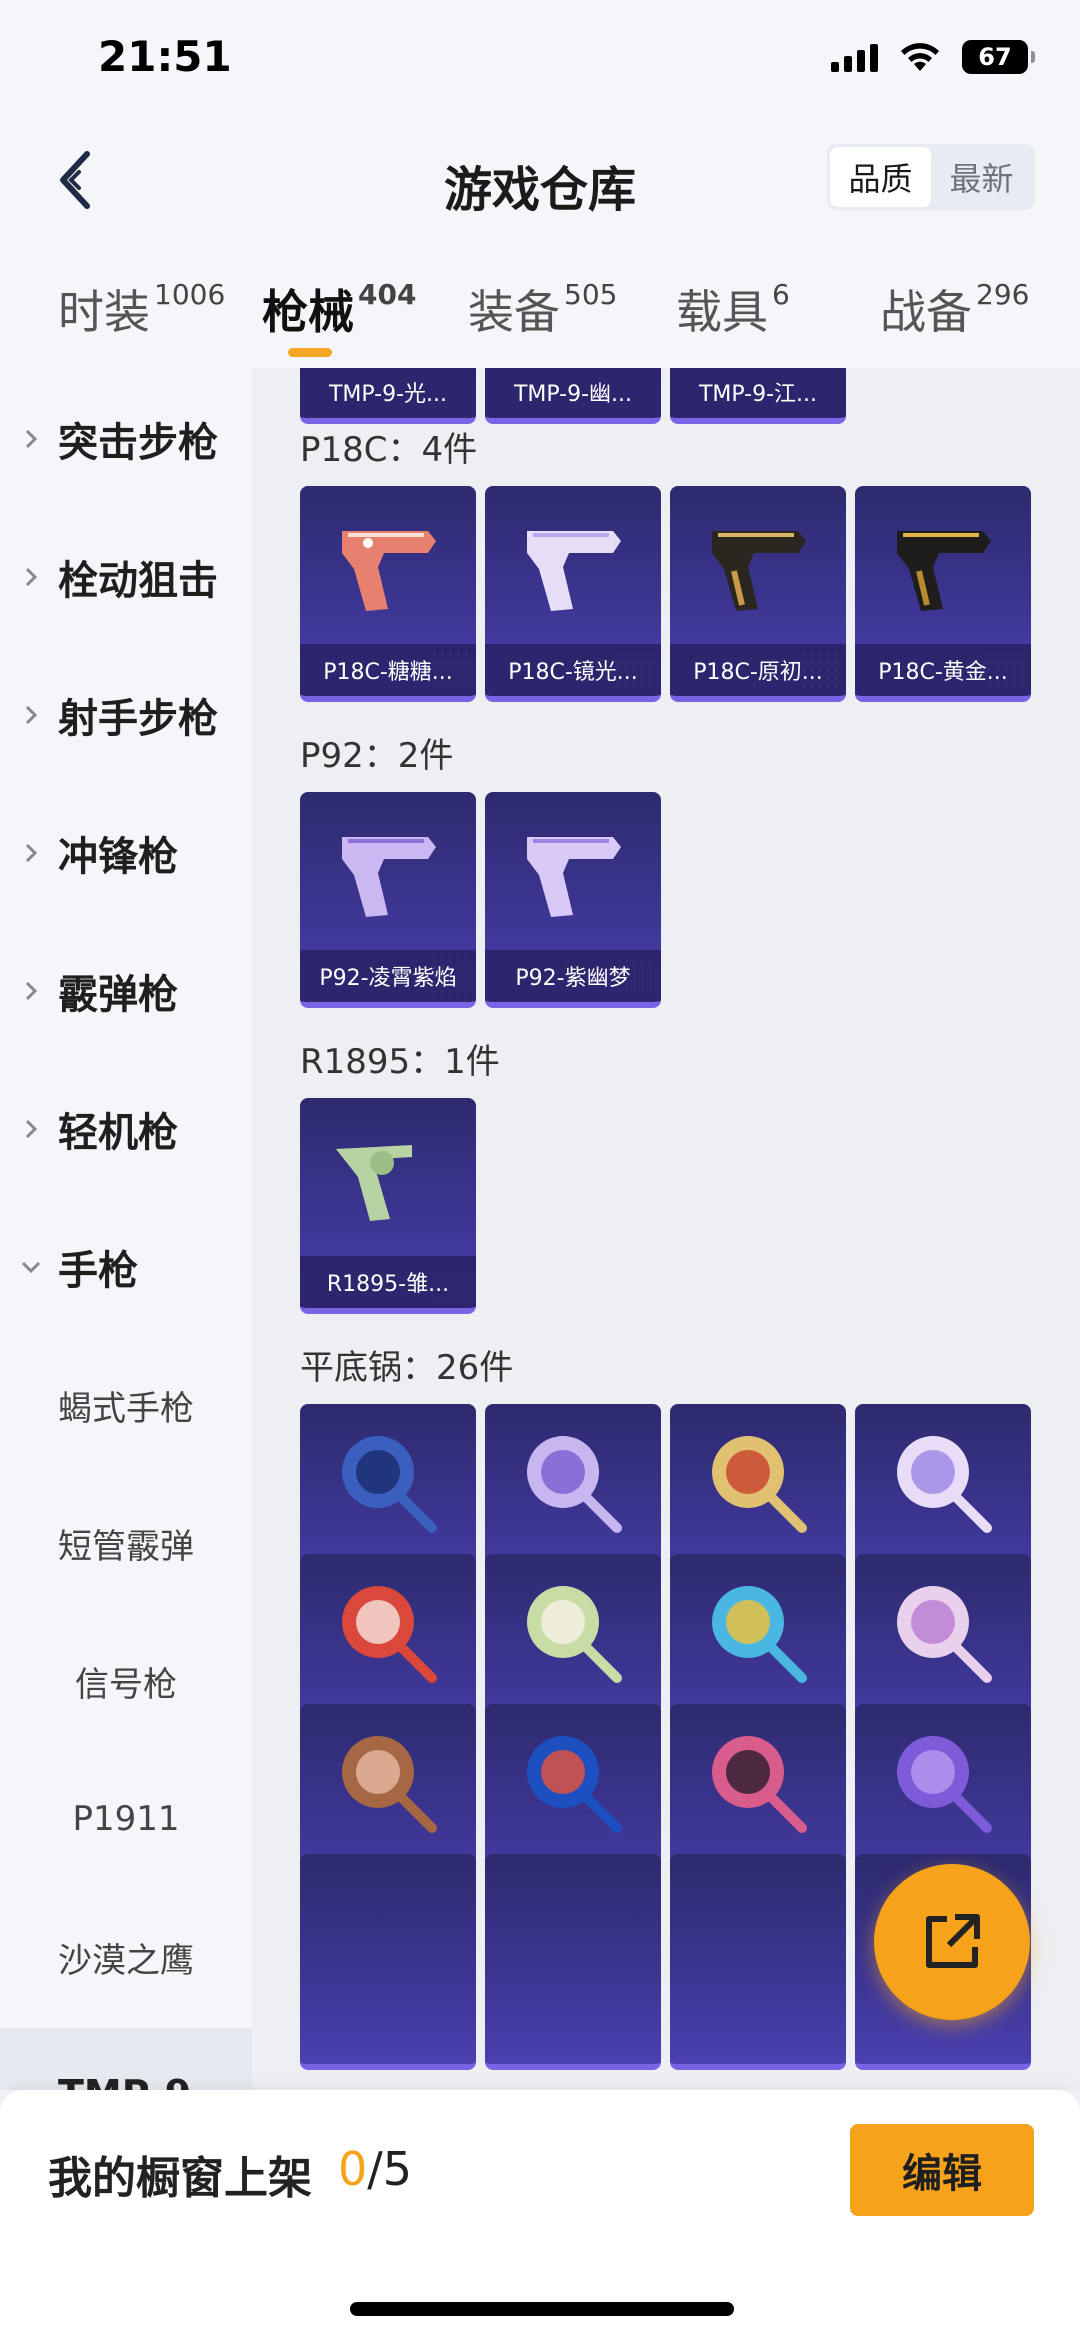 This screenshot has height=2339, width=1080. I want to click on sidebar-selected-item: TMP-9, so click(126, 2072).